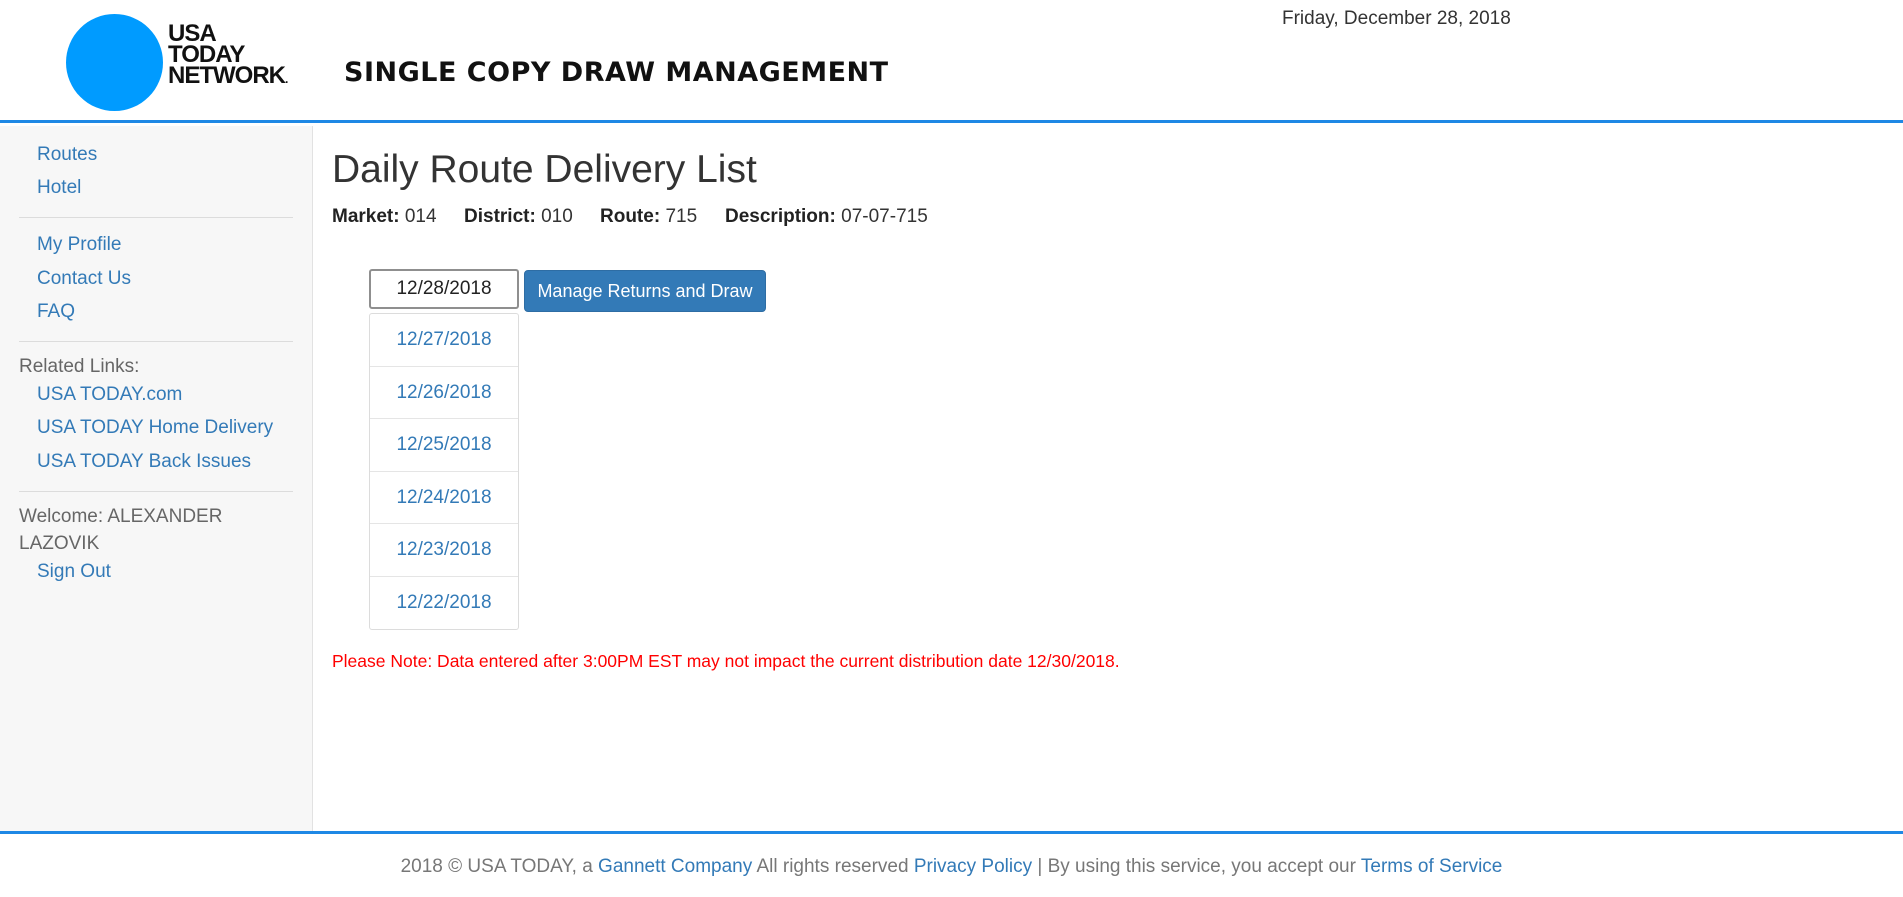  What do you see at coordinates (496, 866) in the screenshot?
I see `footer-copyright: 2018 © USA TODAY, a` at bounding box center [496, 866].